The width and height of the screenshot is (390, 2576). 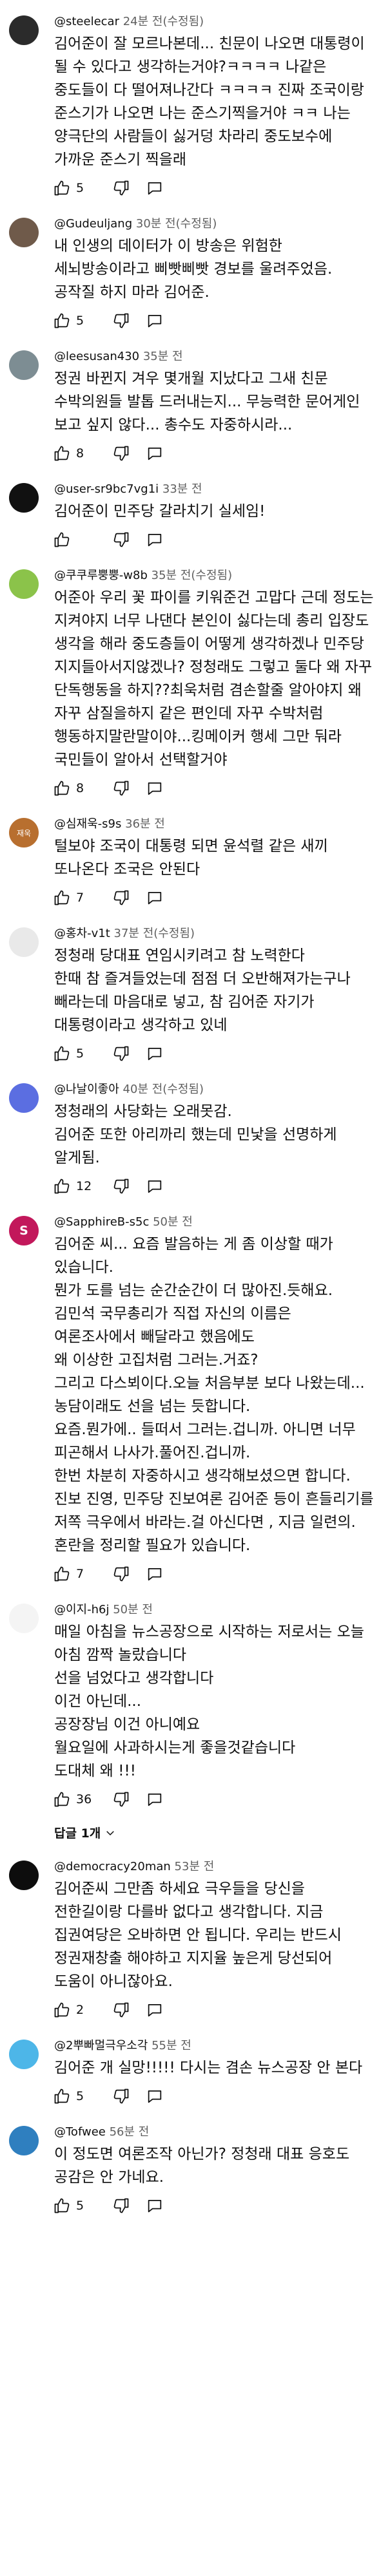 I want to click on comment-author: @쿠쿠루뿡뿡-w8b, so click(x=101, y=575).